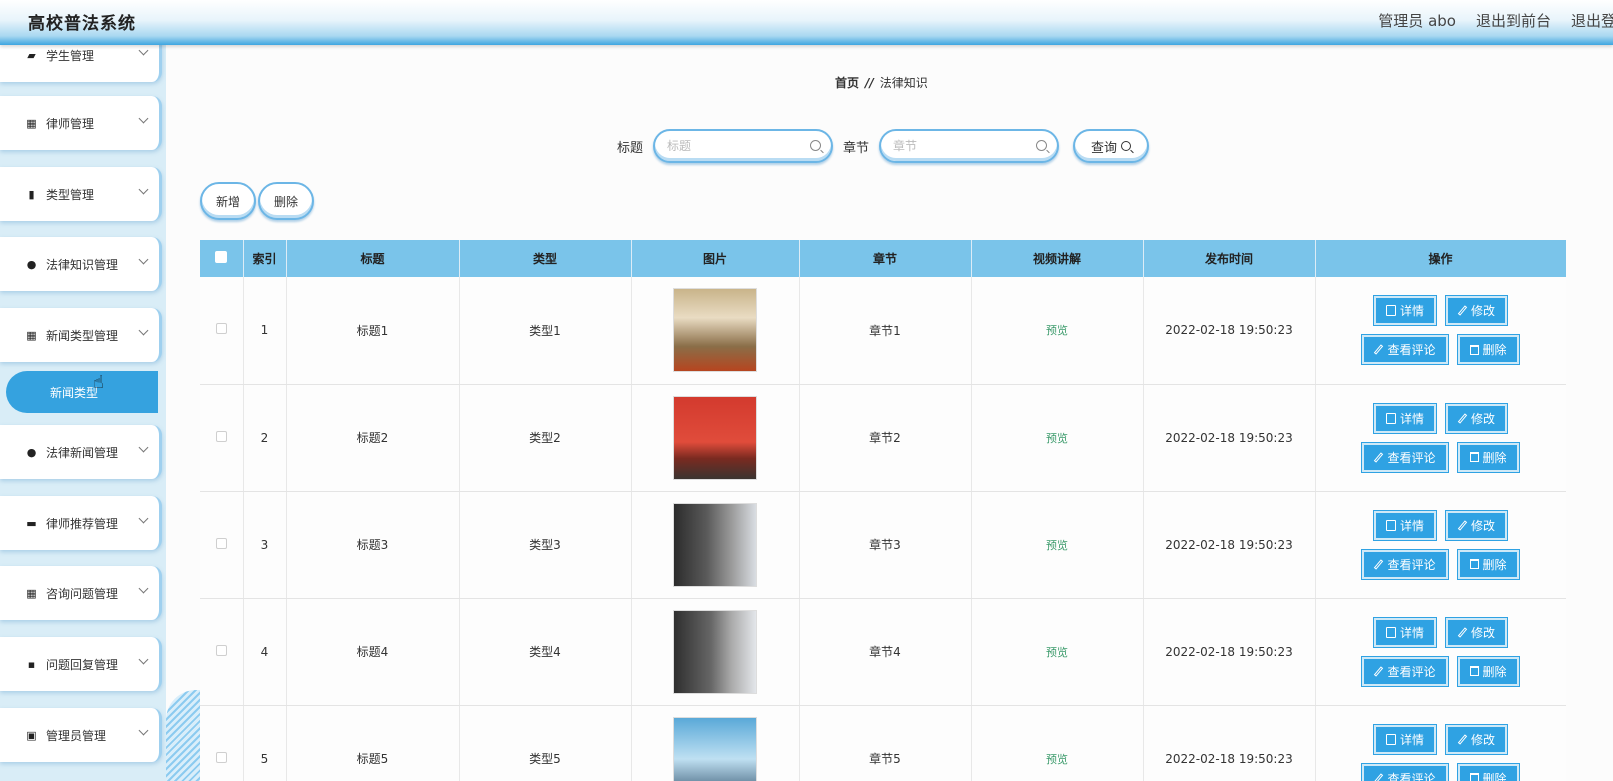 Image resolution: width=1613 pixels, height=781 pixels. What do you see at coordinates (81, 452) in the screenshot?
I see `sidebar-item-law-news: ● 法律新闻管理` at bounding box center [81, 452].